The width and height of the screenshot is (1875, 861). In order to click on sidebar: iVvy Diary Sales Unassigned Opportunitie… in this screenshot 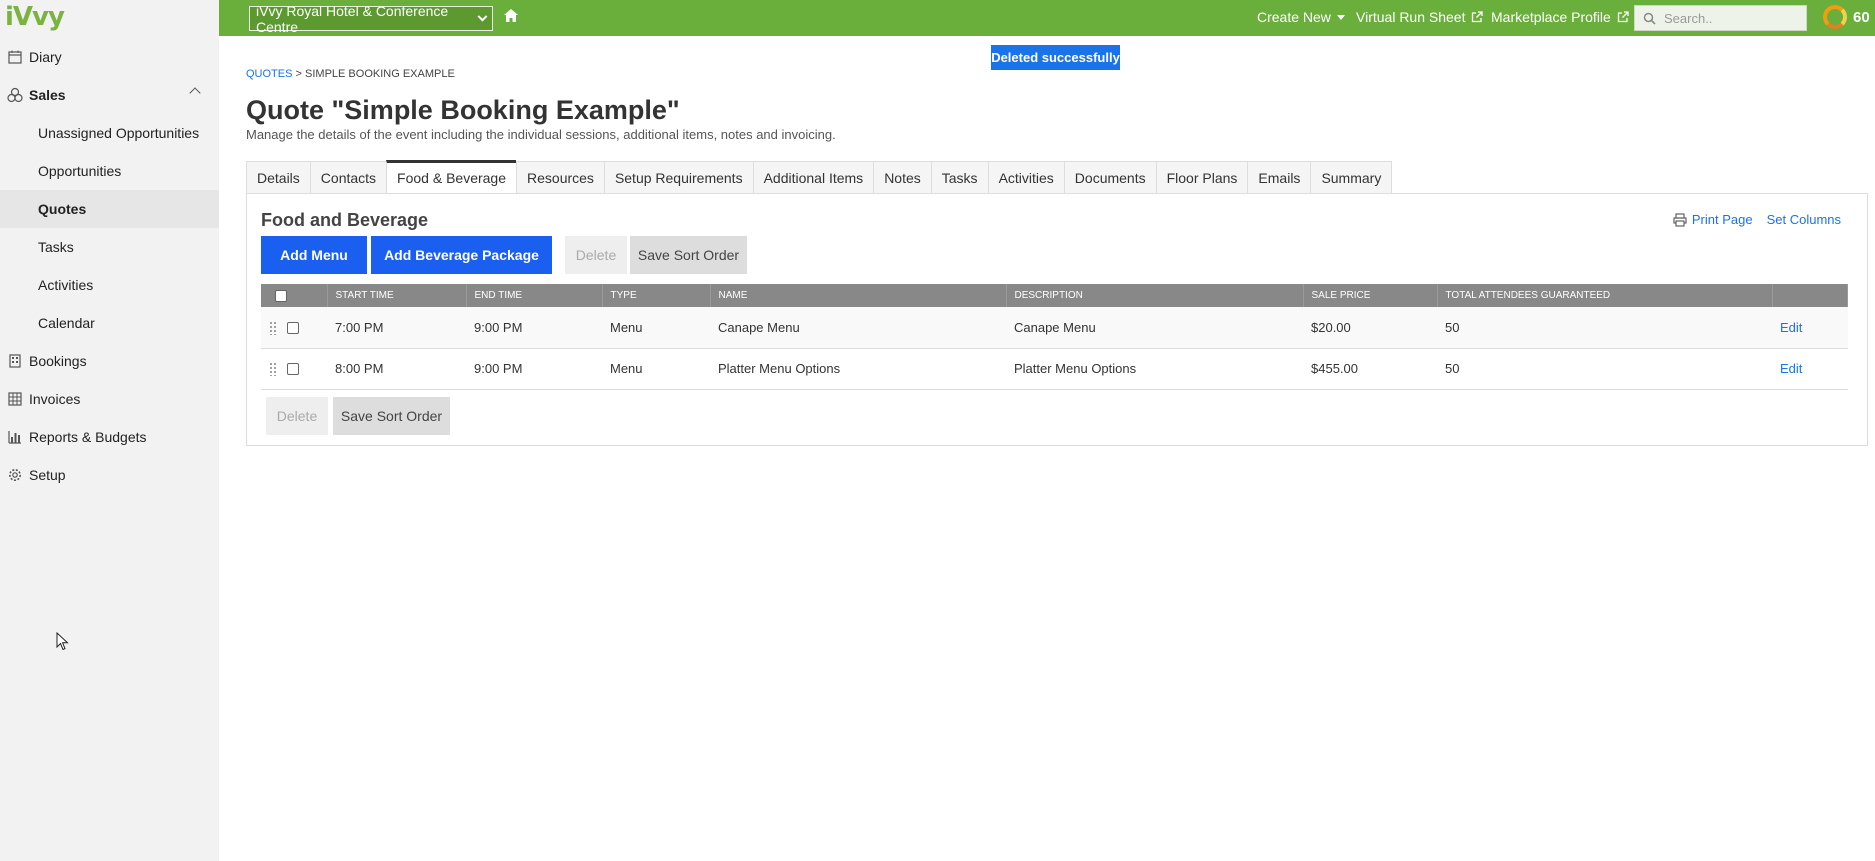, I will do `click(109, 430)`.